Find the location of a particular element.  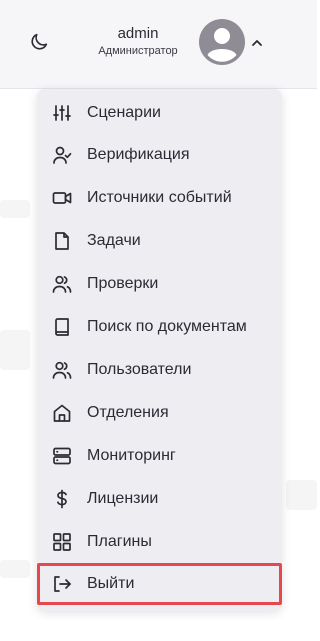

menu-item-tasks: Задачи is located at coordinates (159, 241).